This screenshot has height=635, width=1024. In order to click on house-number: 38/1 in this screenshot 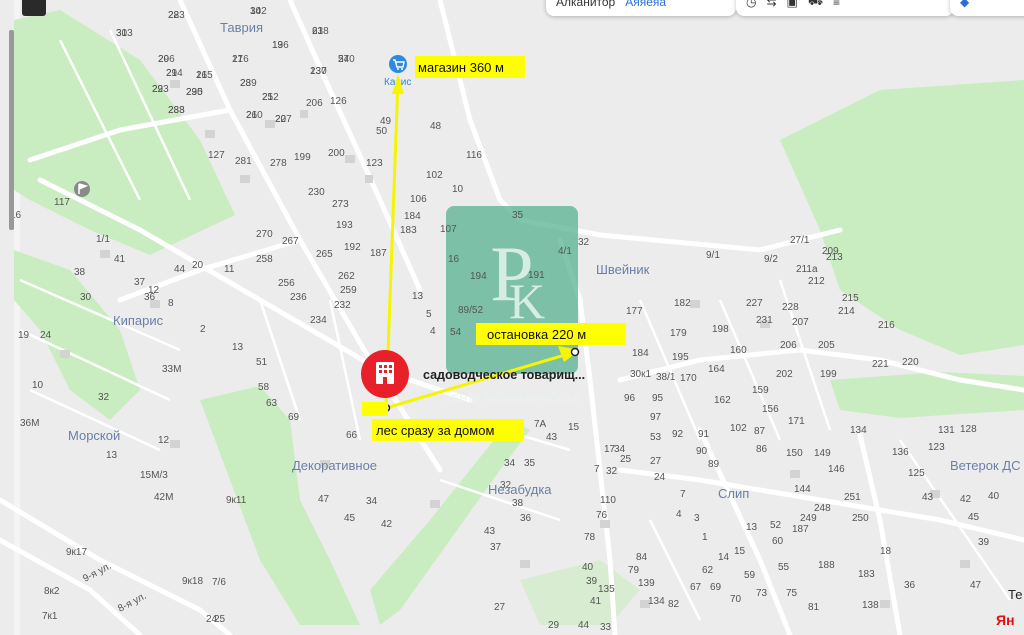, I will do `click(666, 377)`.